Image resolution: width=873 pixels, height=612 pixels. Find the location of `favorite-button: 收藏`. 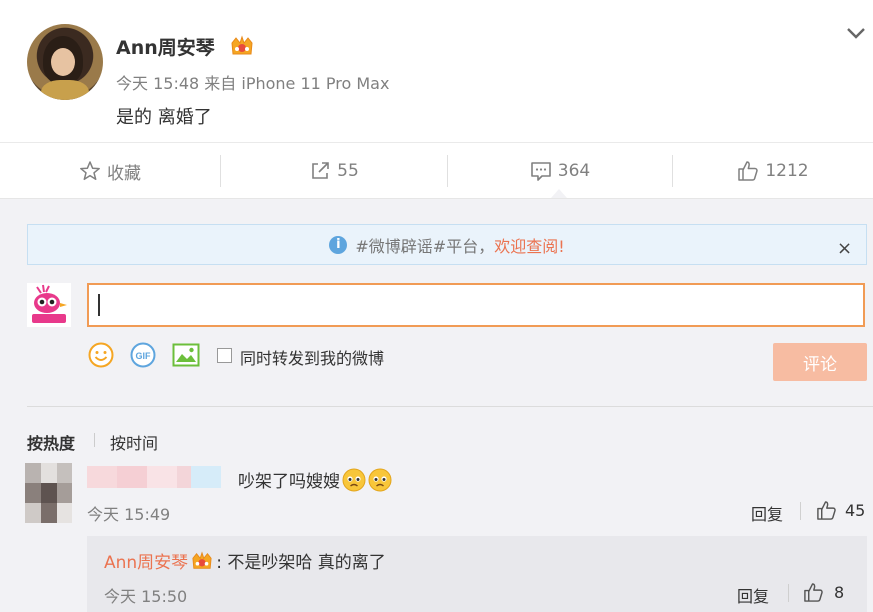

favorite-button: 收藏 is located at coordinates (110, 171).